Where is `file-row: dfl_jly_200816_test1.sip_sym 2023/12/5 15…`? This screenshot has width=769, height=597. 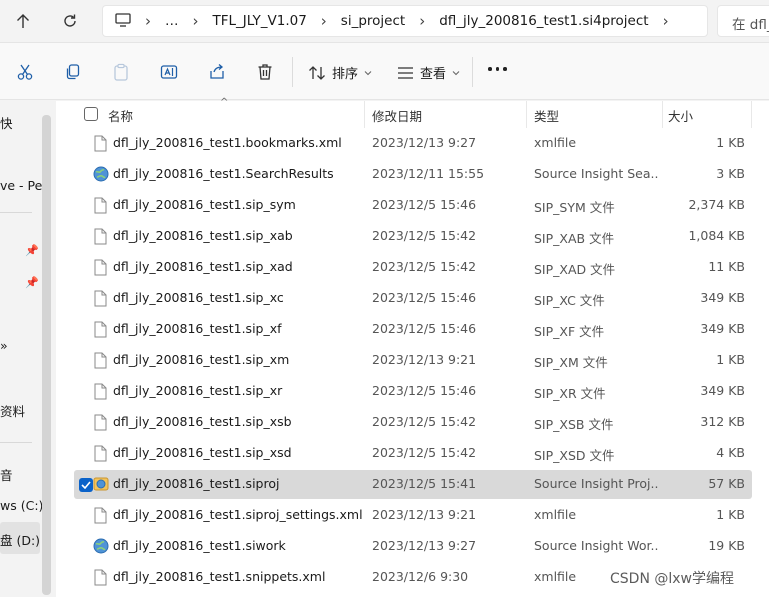 file-row: dfl_jly_200816_test1.sip_sym 2023/12/5 15… is located at coordinates (413, 205).